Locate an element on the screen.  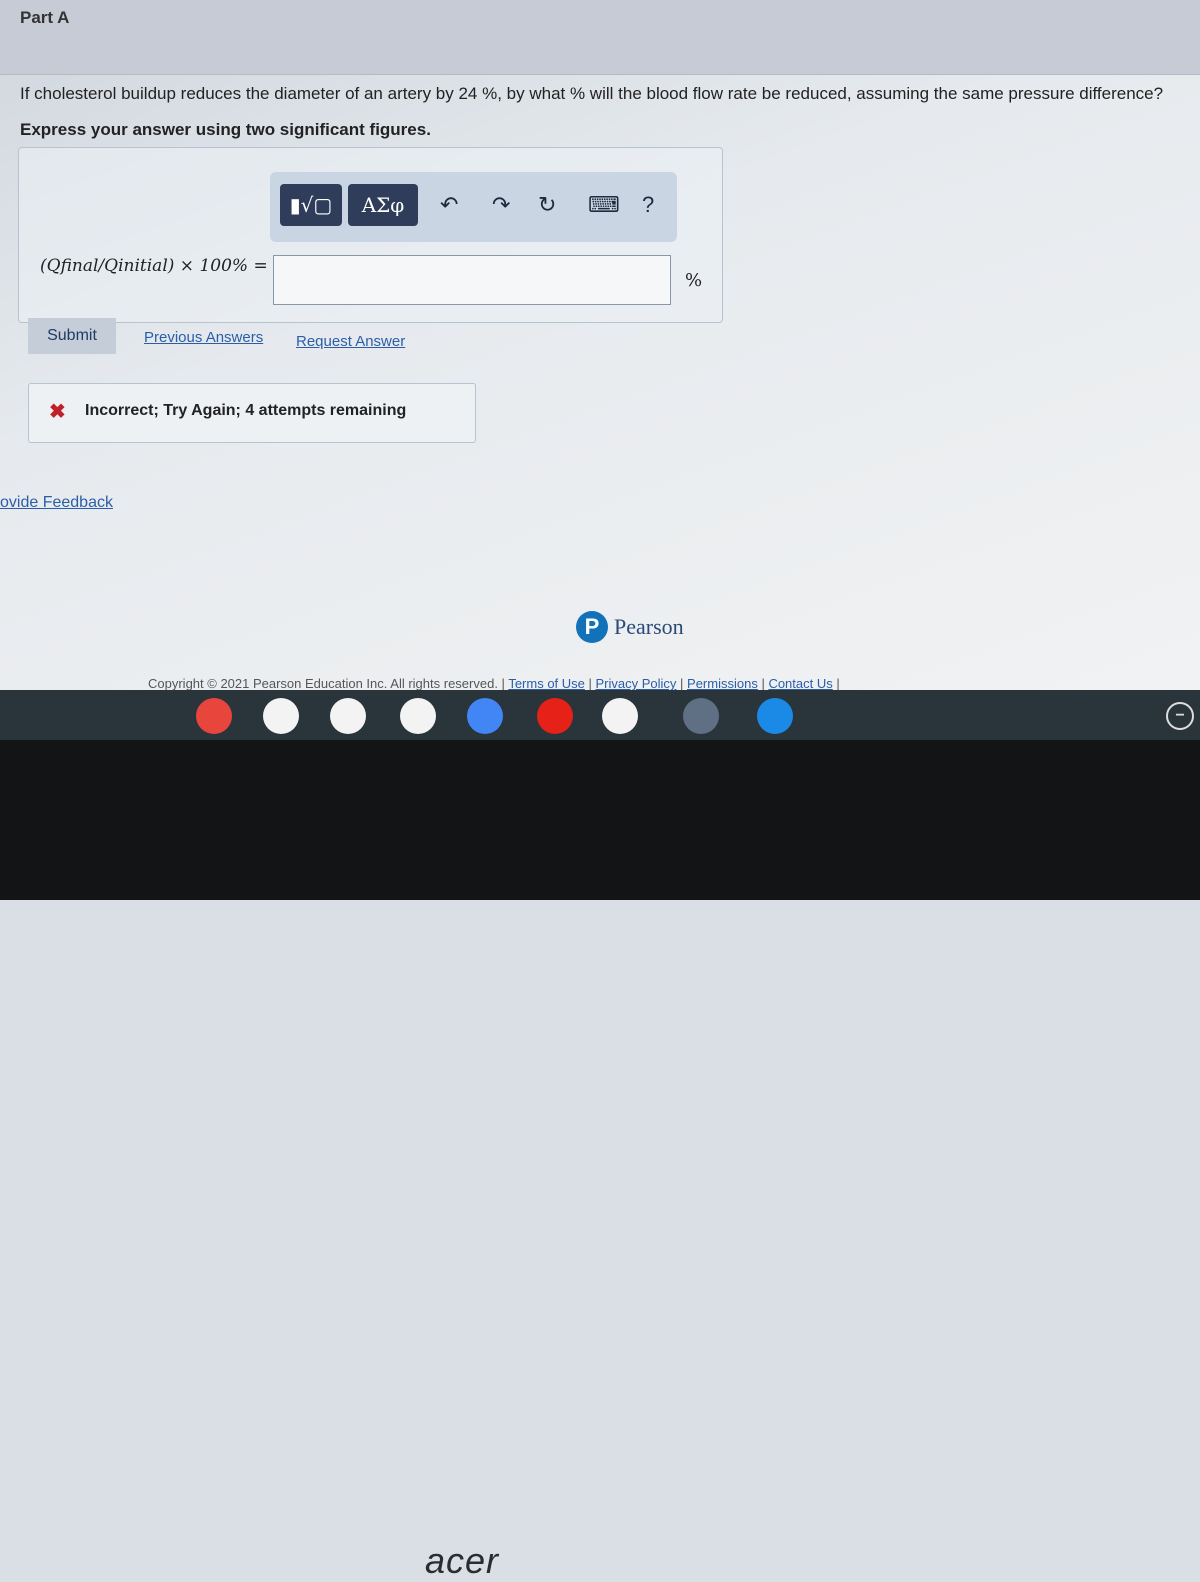
acer-logo: acer is located at coordinates (462, 1560).